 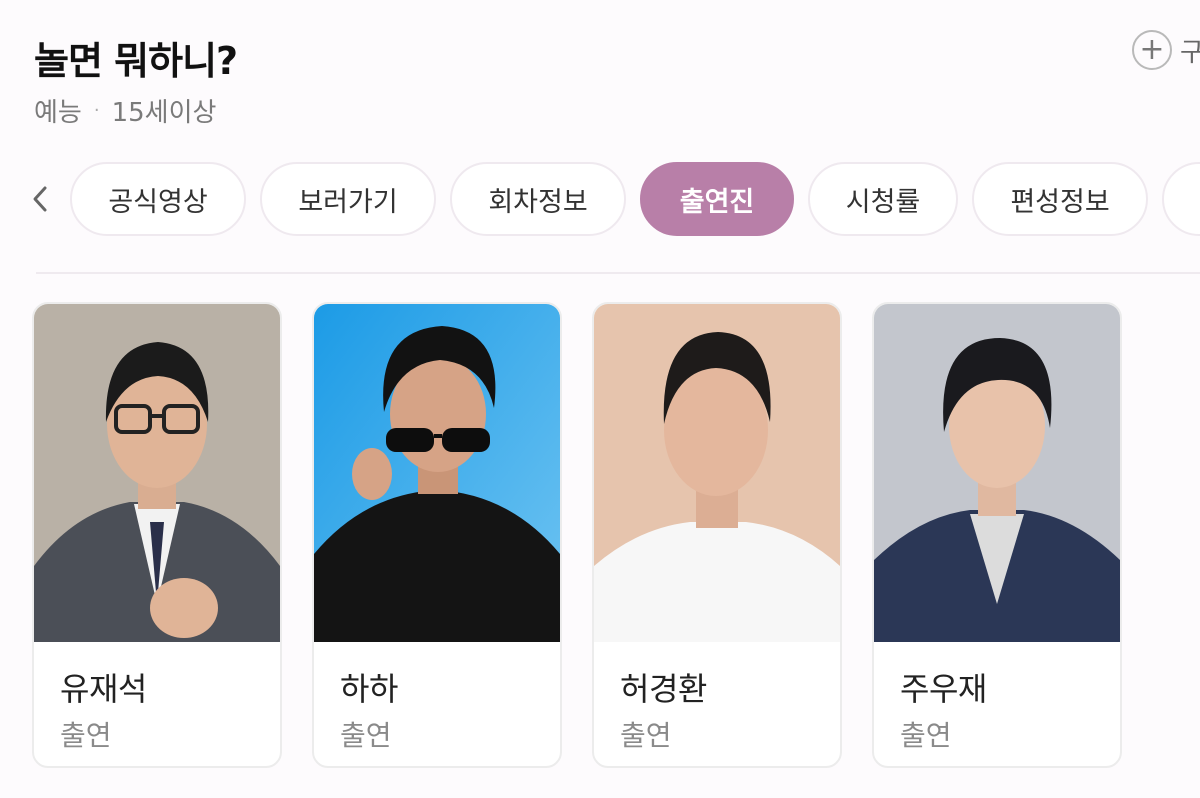 What do you see at coordinates (348, 202) in the screenshot?
I see `tab-label: 보러가기` at bounding box center [348, 202].